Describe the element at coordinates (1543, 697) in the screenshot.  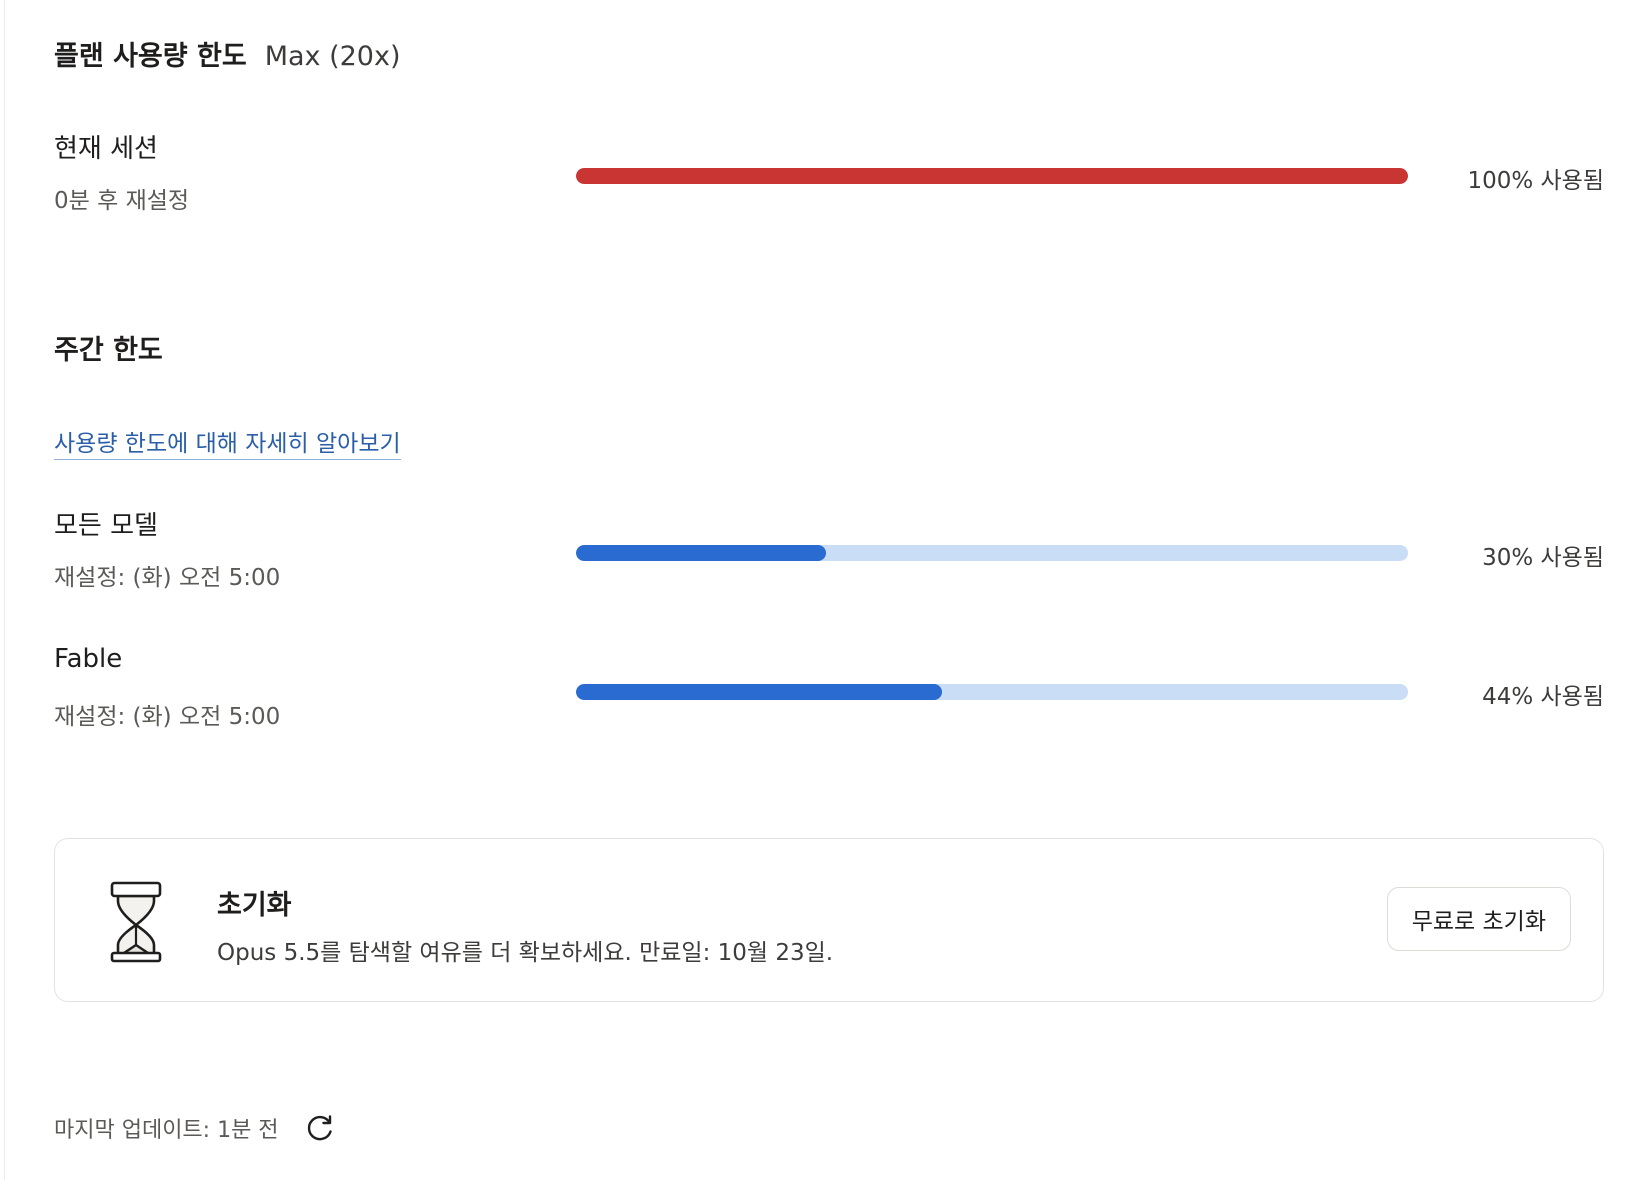
I see `fable-percent: 44% 사용됨` at that location.